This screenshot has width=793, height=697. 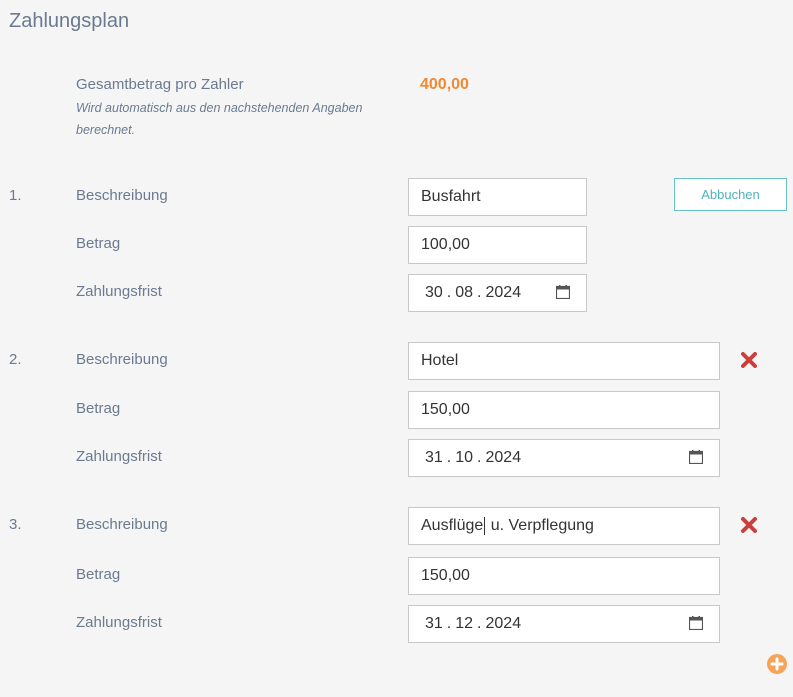 I want to click on text-cursor, so click(x=485, y=526).